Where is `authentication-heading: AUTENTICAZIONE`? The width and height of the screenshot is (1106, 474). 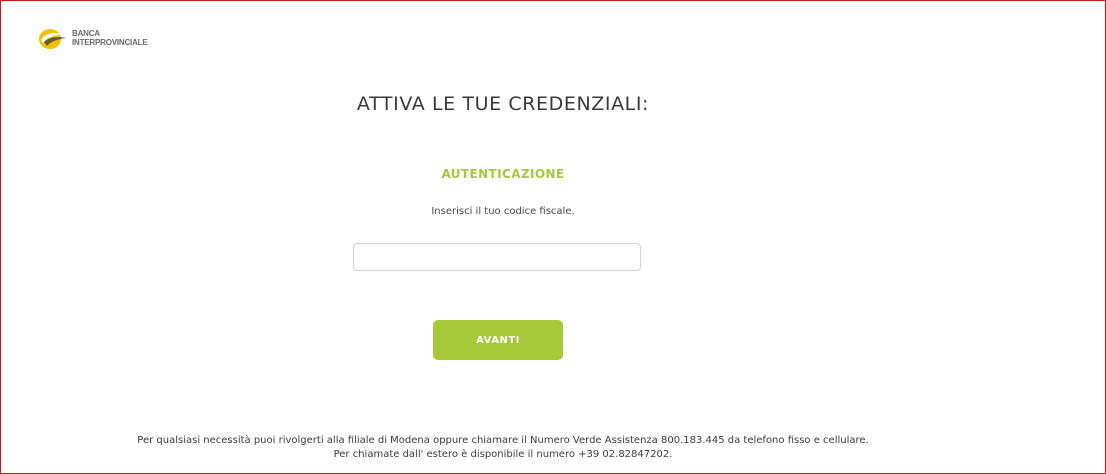
authentication-heading: AUTENTICAZIONE is located at coordinates (503, 174).